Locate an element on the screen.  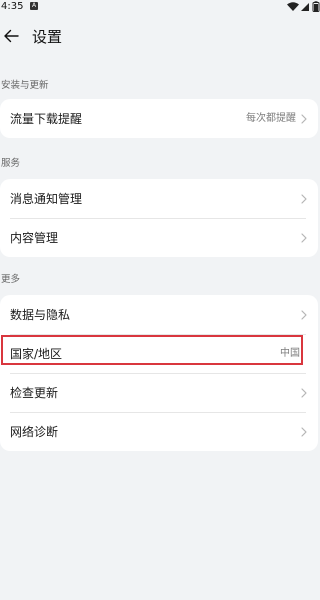
row-label: 国家/地区 is located at coordinates (36, 353).